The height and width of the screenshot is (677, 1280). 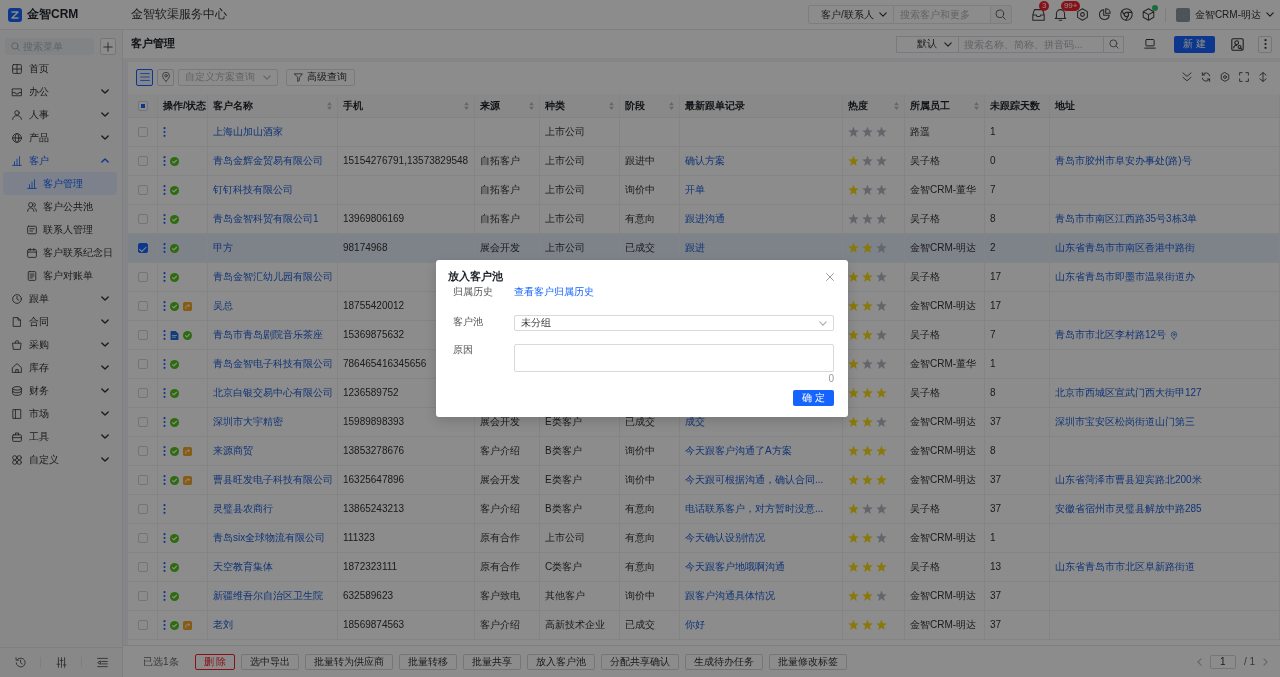 What do you see at coordinates (144, 77) in the screenshot?
I see `list-view-button` at bounding box center [144, 77].